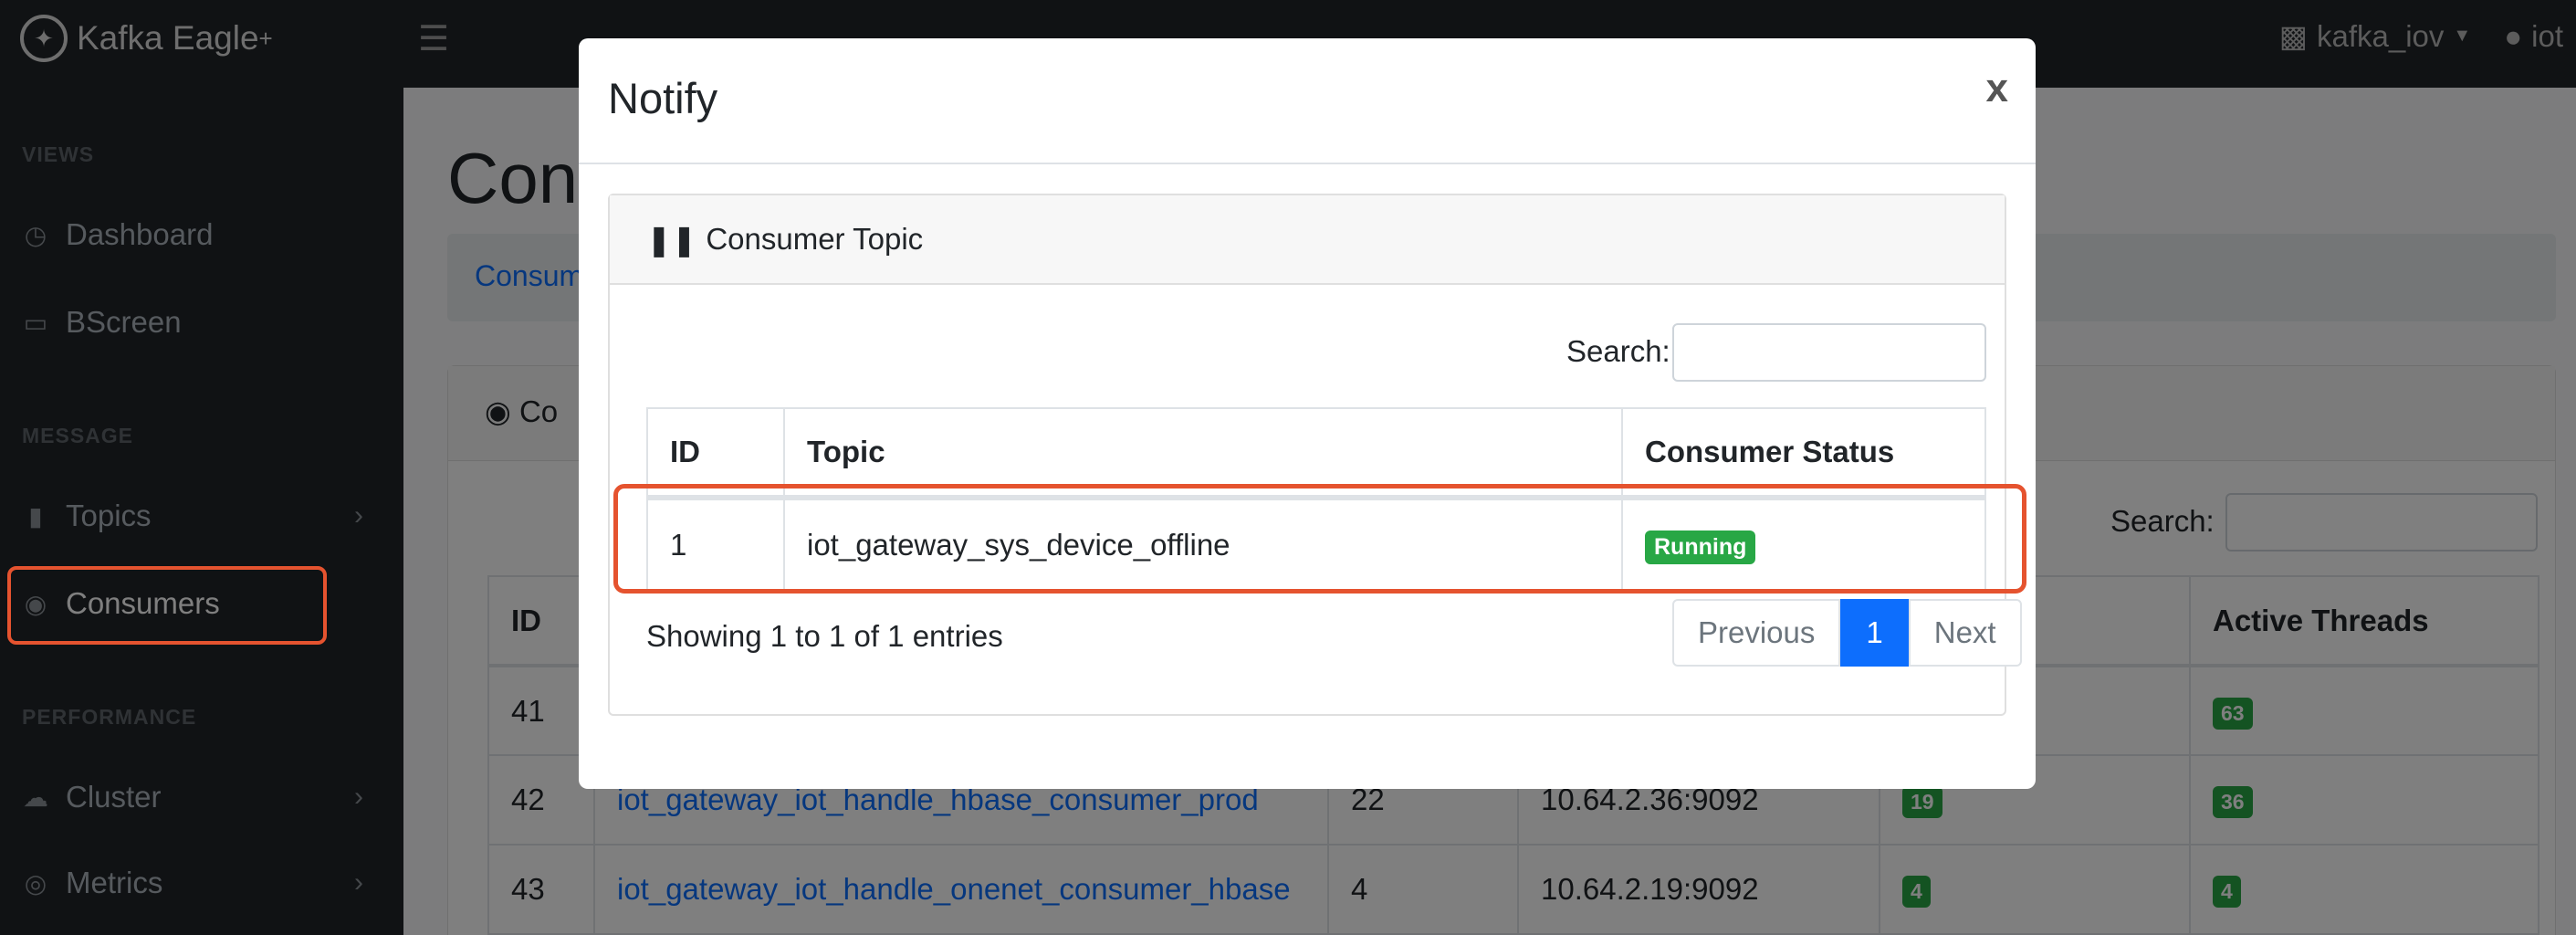 The height and width of the screenshot is (935, 2576). What do you see at coordinates (1319, 539) in the screenshot?
I see `annotation-highlight-row` at bounding box center [1319, 539].